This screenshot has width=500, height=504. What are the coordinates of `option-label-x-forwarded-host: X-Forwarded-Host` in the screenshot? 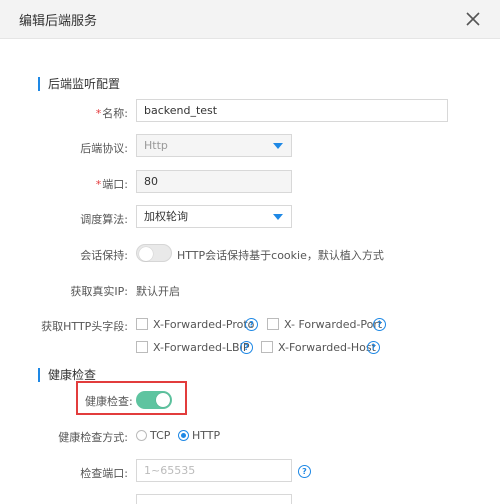 It's located at (327, 347).